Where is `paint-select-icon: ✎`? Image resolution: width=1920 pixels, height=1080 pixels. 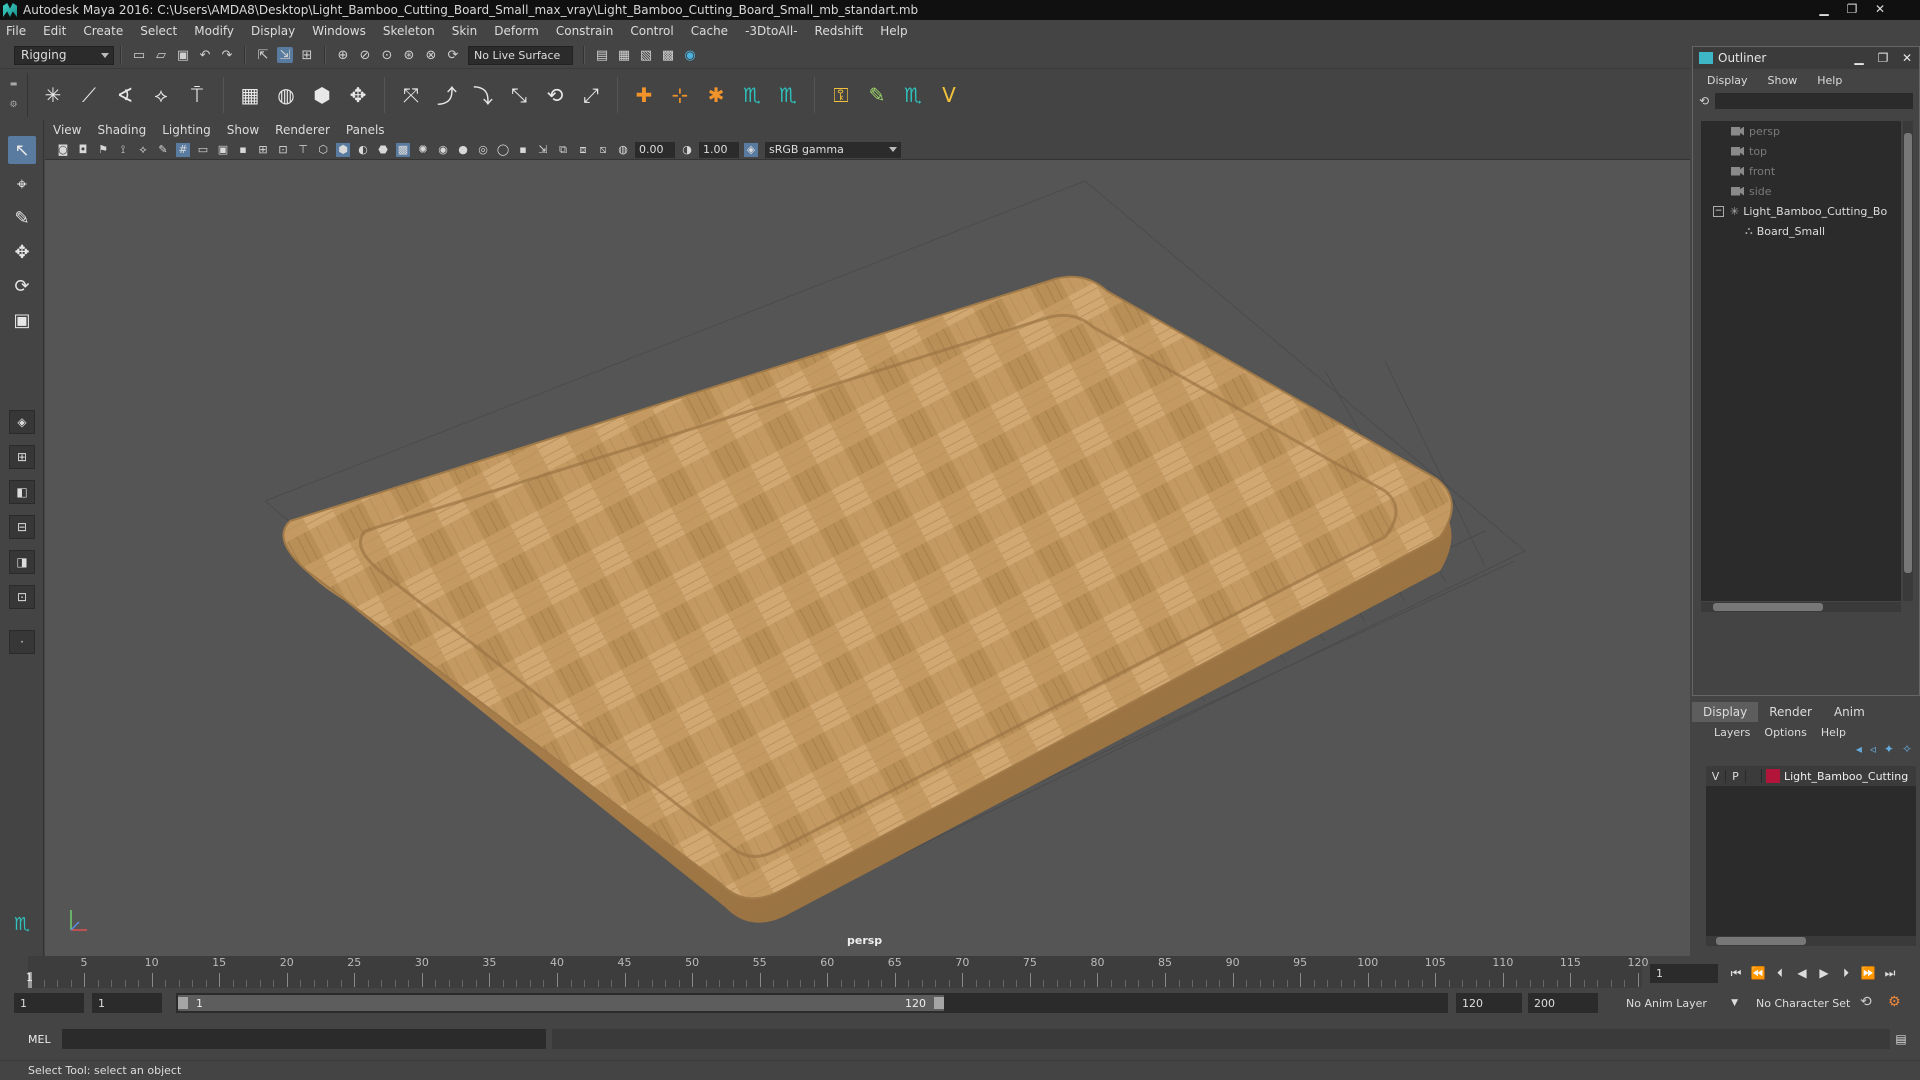
paint-select-icon: ✎ is located at coordinates (22, 218).